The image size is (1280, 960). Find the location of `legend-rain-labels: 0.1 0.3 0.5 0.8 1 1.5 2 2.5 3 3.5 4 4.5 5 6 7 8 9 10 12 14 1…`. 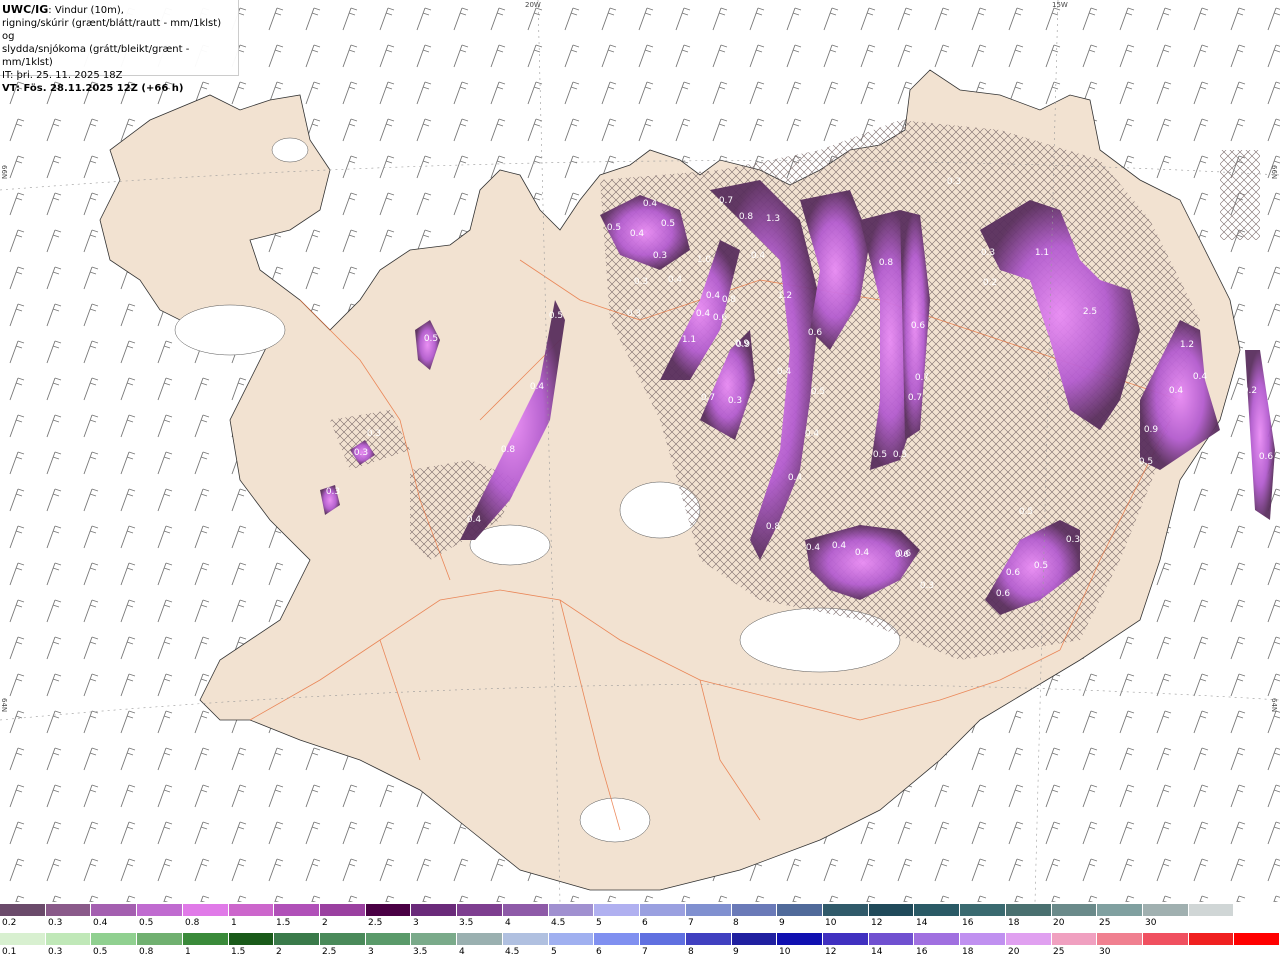

legend-rain-labels: 0.1 0.3 0.5 0.8 1 1.5 2 2.5 3 3.5 4 4.5 5 6 7 8 9 10 12 14 1… is located at coordinates (640, 952).